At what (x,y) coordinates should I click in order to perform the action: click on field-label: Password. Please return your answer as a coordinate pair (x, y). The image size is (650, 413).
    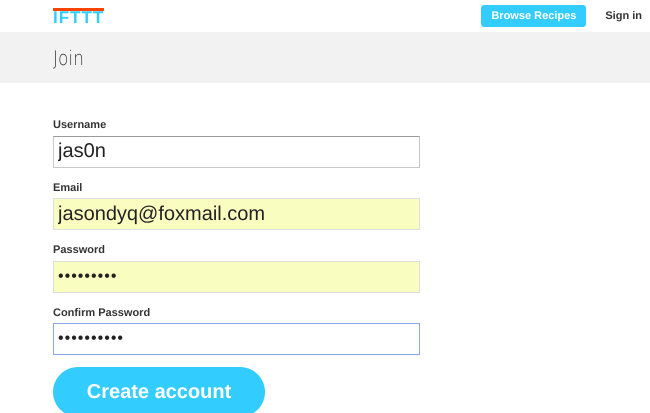
    Looking at the image, I should click on (79, 250).